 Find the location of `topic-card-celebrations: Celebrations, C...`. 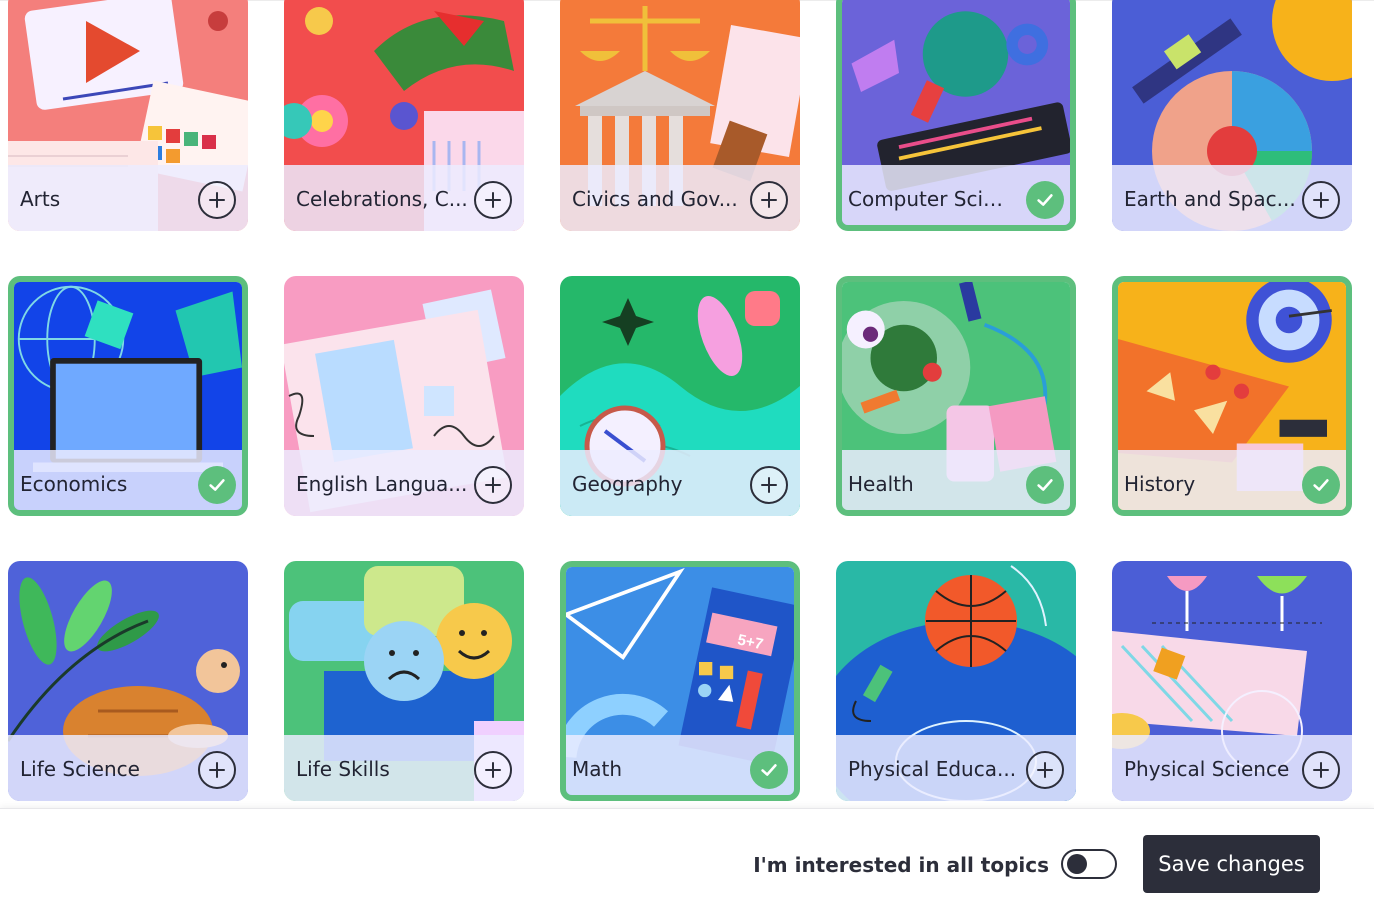

topic-card-celebrations: Celebrations, C... is located at coordinates (404, 115).